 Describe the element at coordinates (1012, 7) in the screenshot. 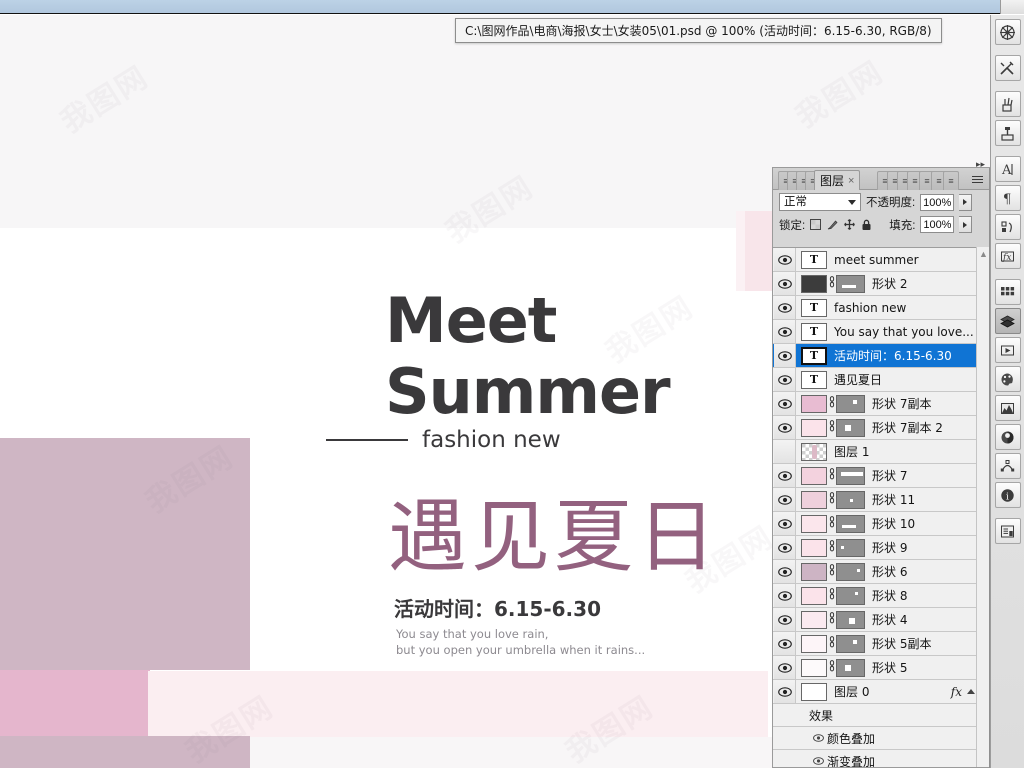

I see `window-controls-area` at that location.